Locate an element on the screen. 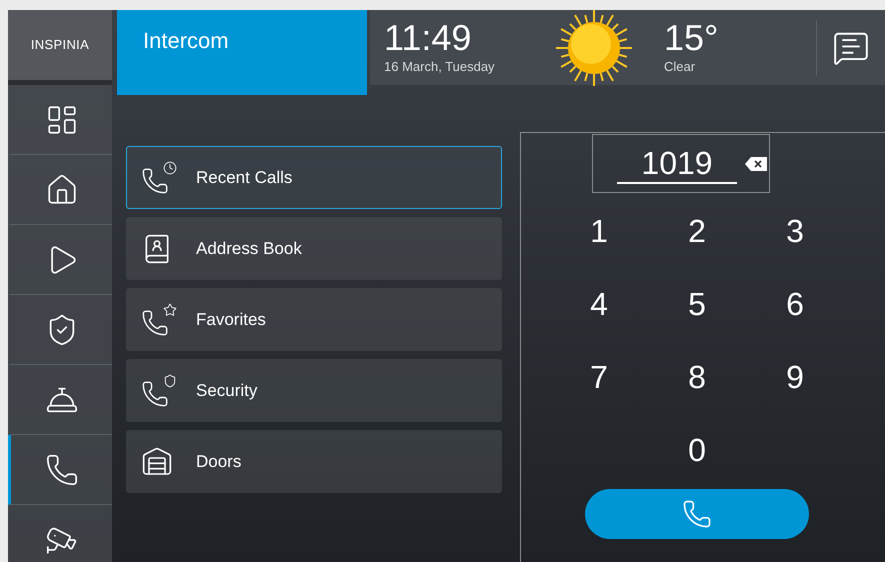  dial-key: 2 is located at coordinates (697, 229).